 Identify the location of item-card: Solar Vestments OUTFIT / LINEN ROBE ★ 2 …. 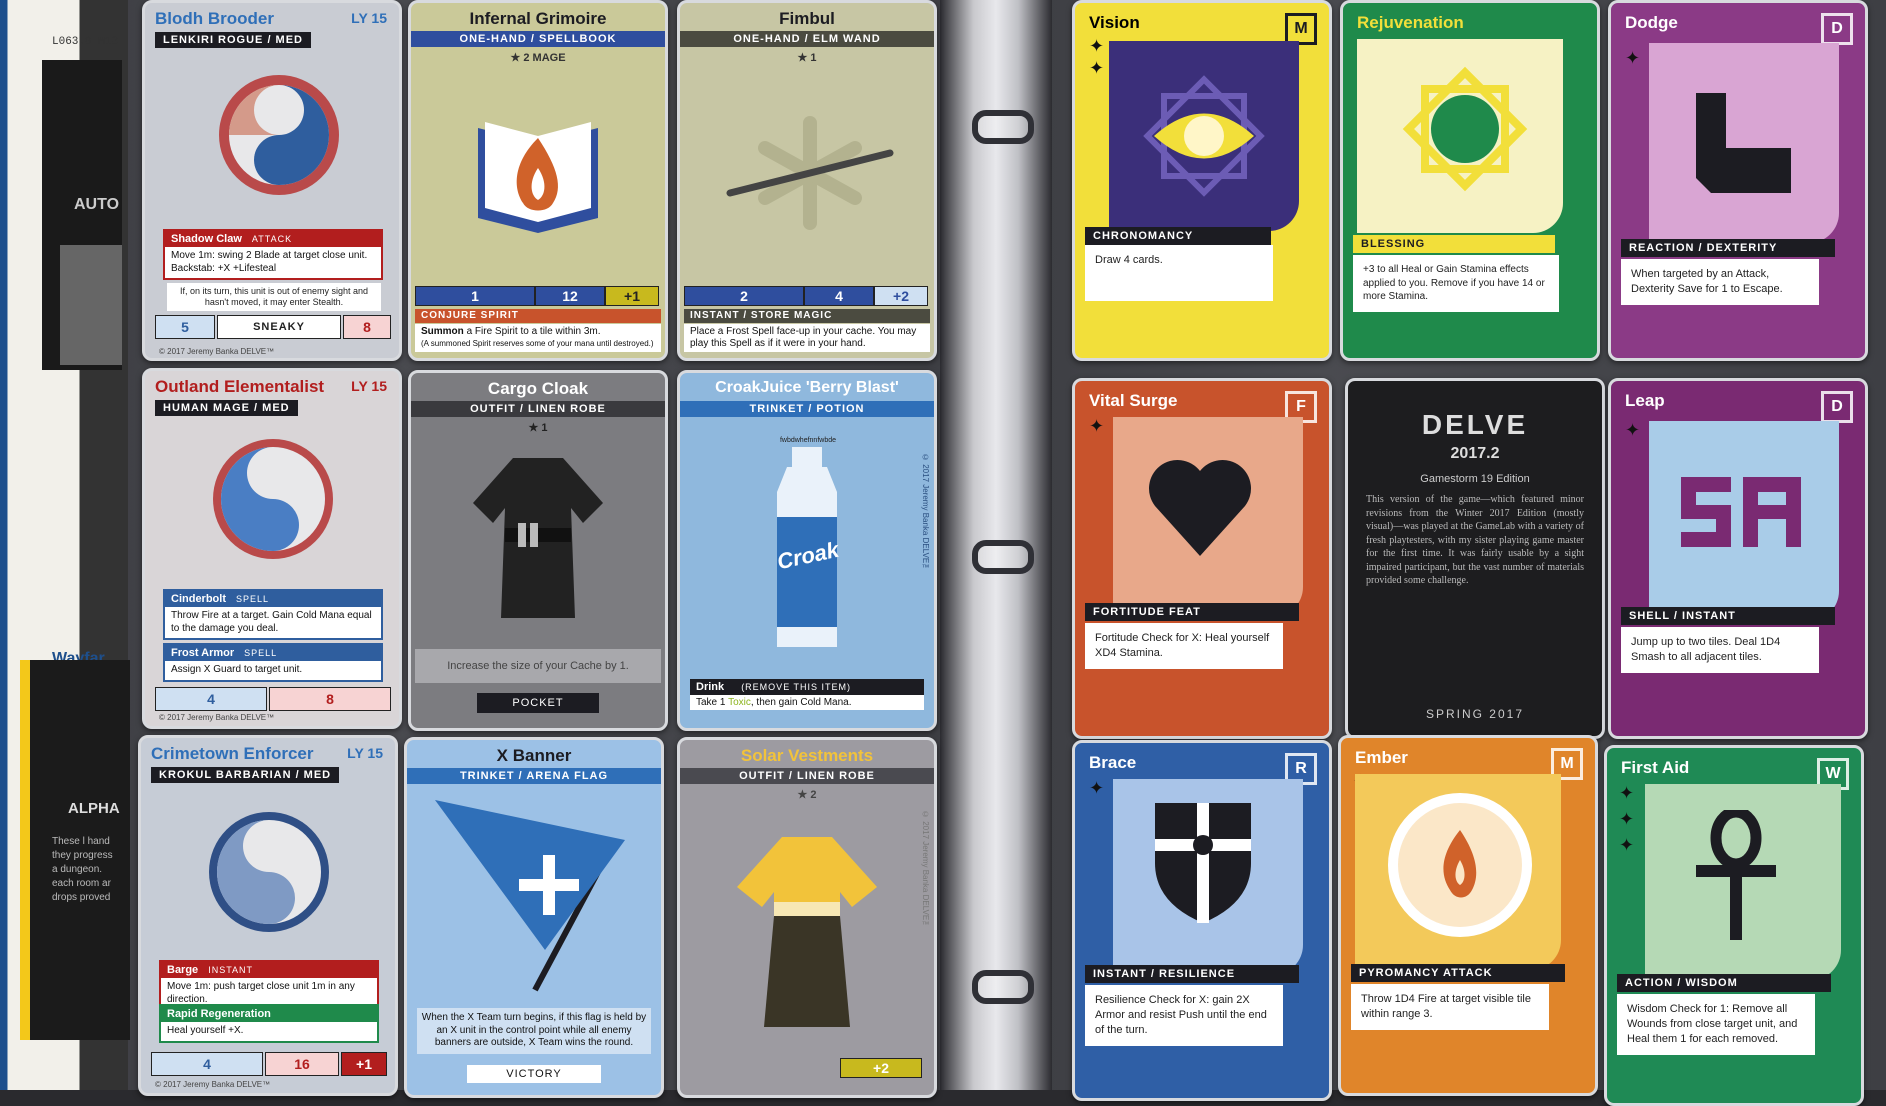
(807, 917).